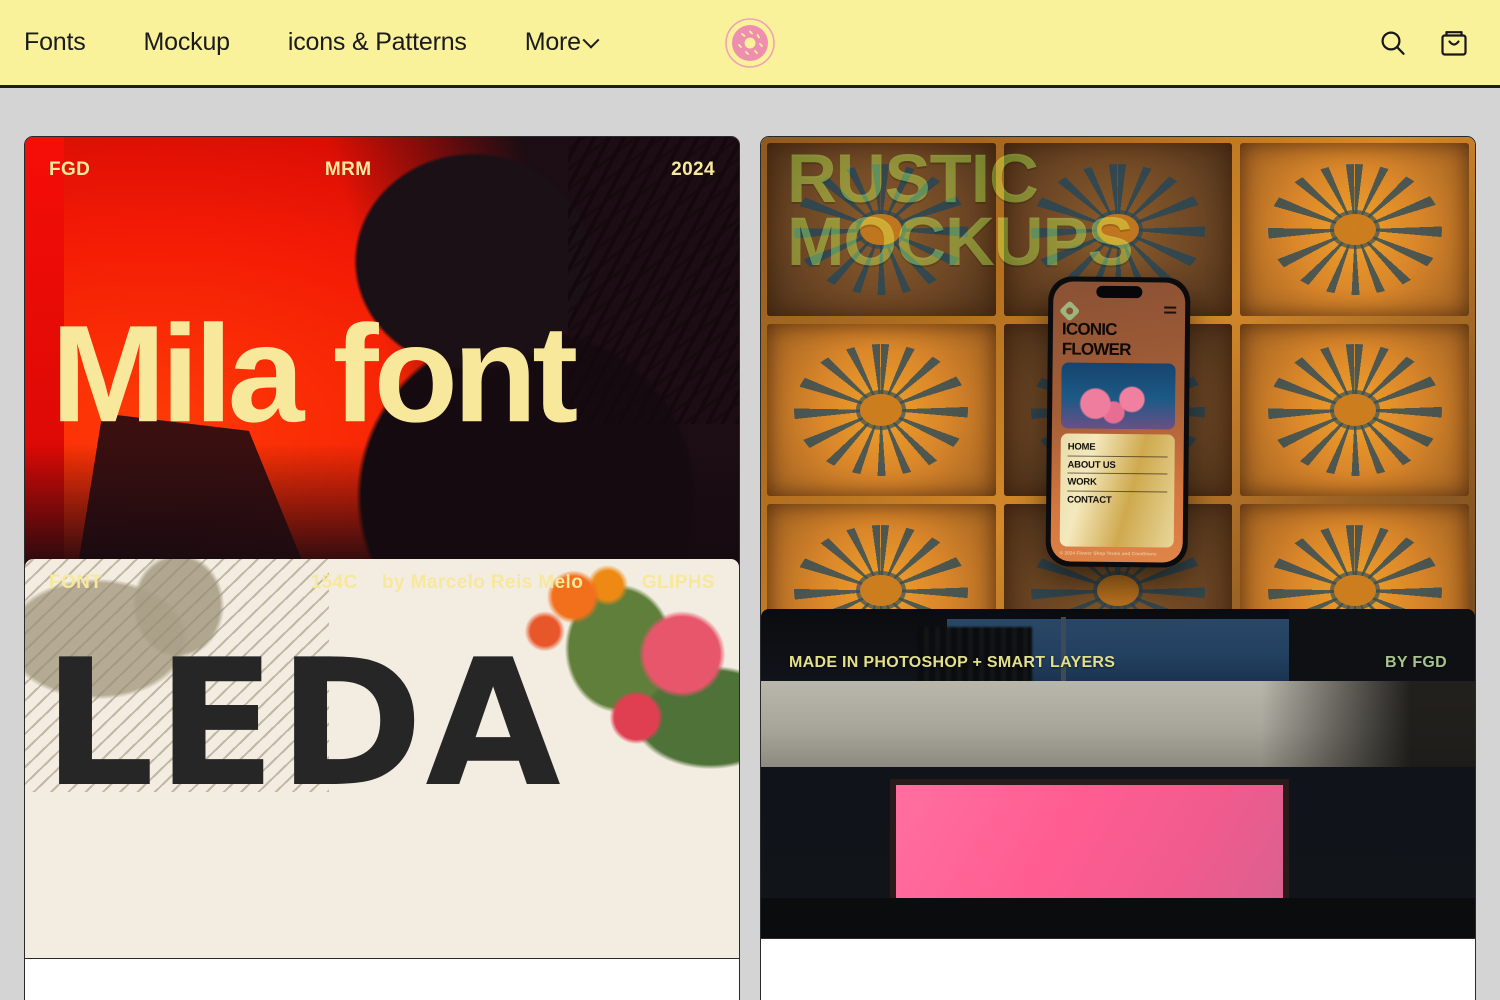 The height and width of the screenshot is (1000, 1500). I want to click on phone-footer-text: © 2024 Flower Shop Terms and Conditions, so click(1108, 553).